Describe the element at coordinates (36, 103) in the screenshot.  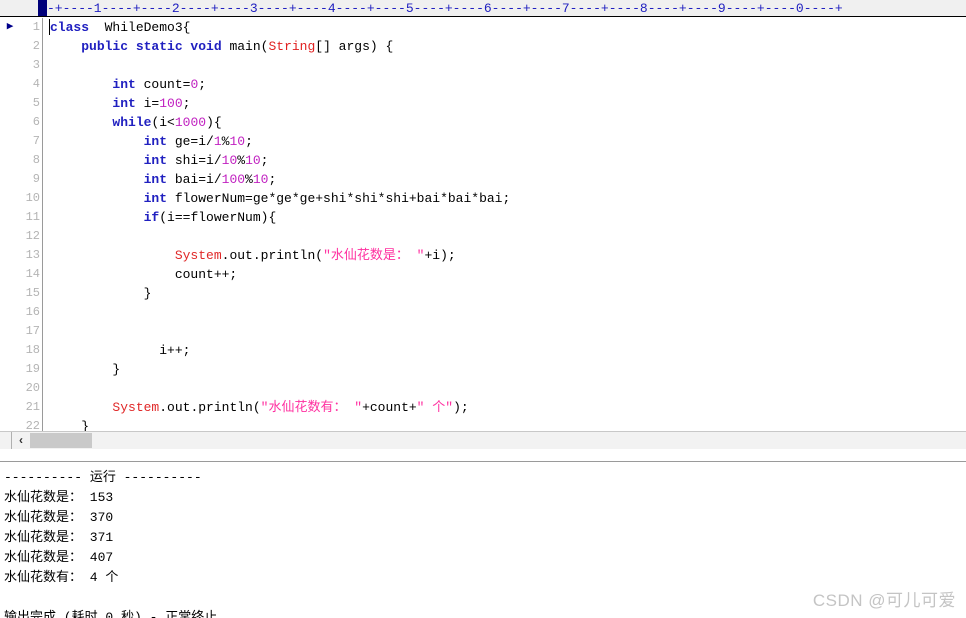
I see `line-number: 5` at that location.